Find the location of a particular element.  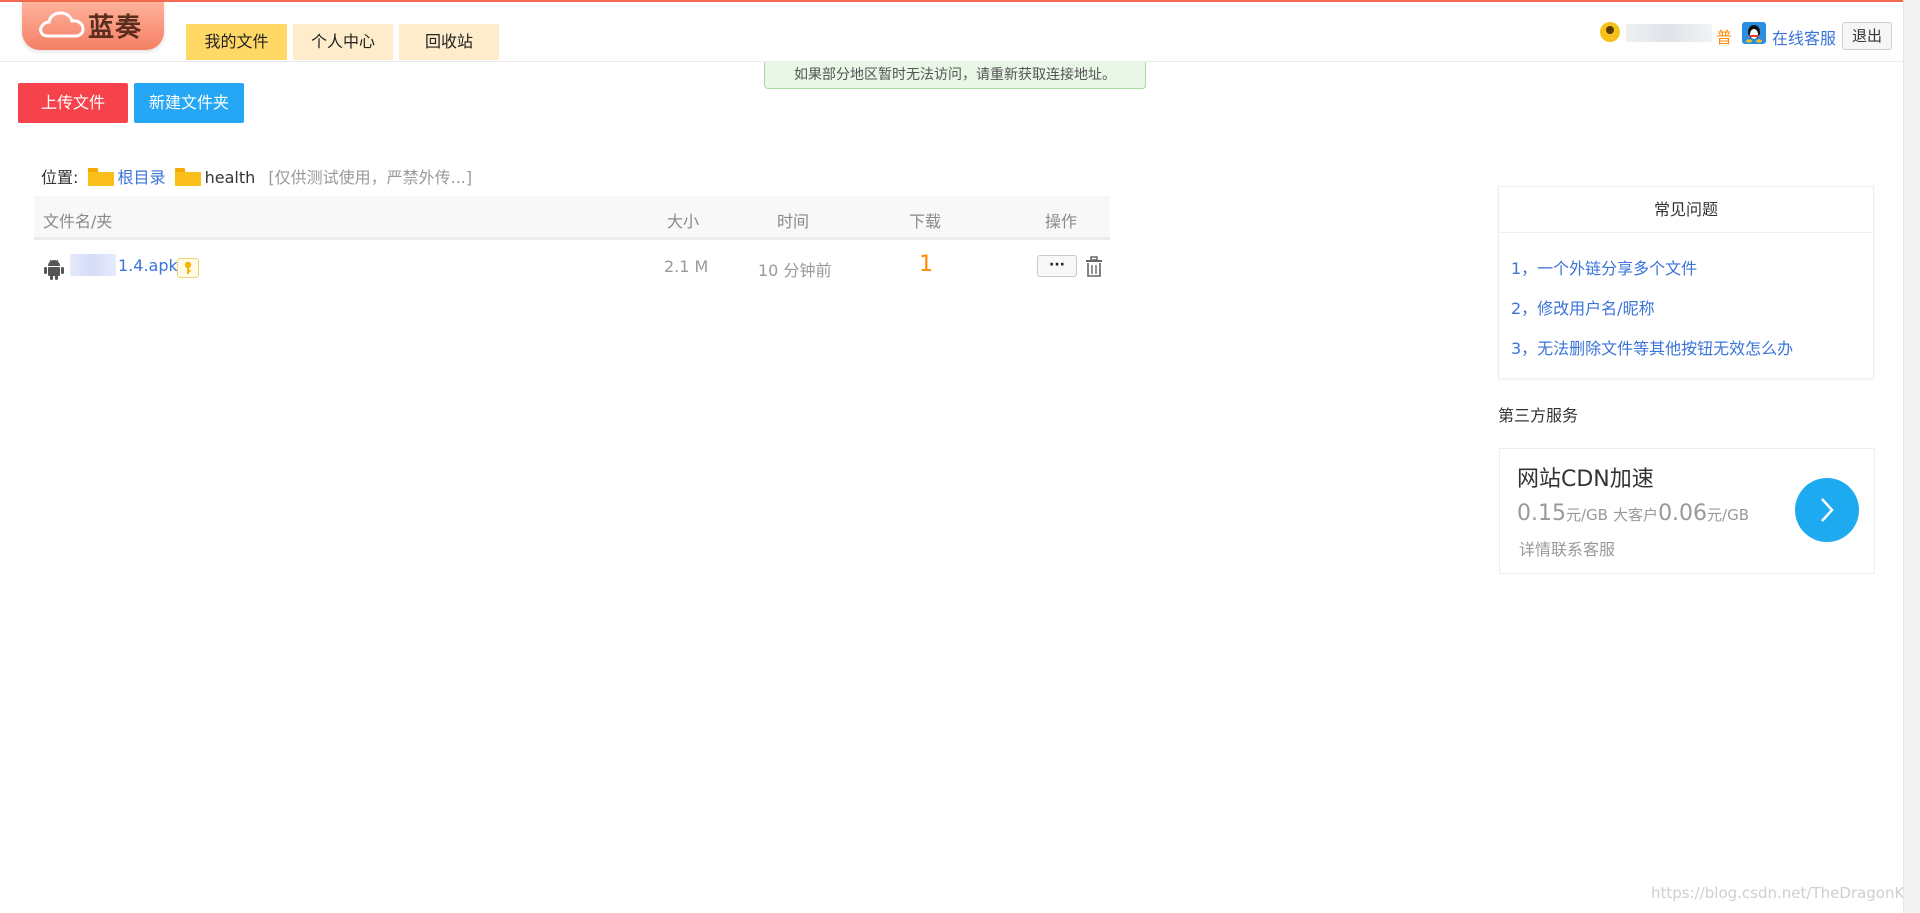

cloud-logo-icon is located at coordinates (62, 24).